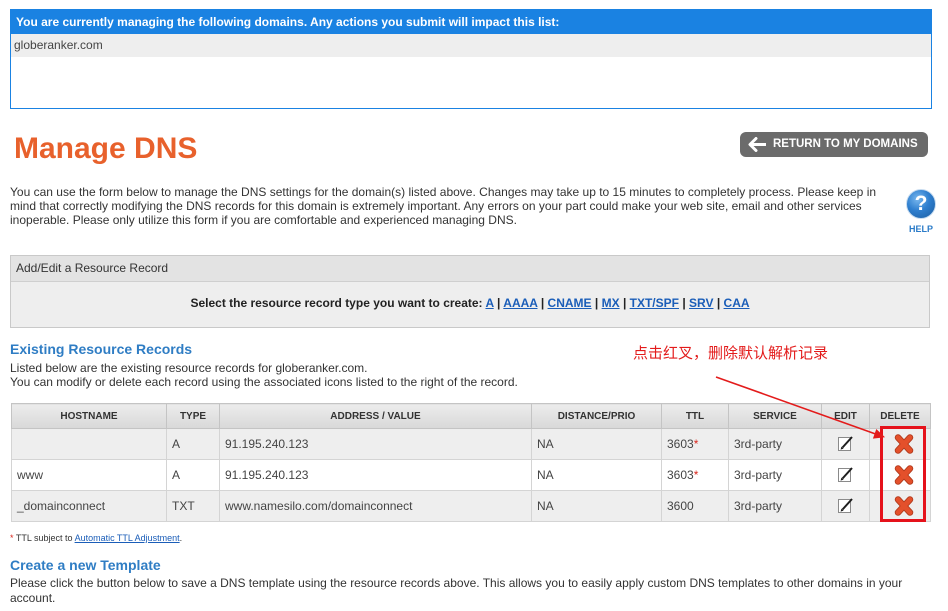  I want to click on record-type-link-caa: CAA, so click(737, 303).